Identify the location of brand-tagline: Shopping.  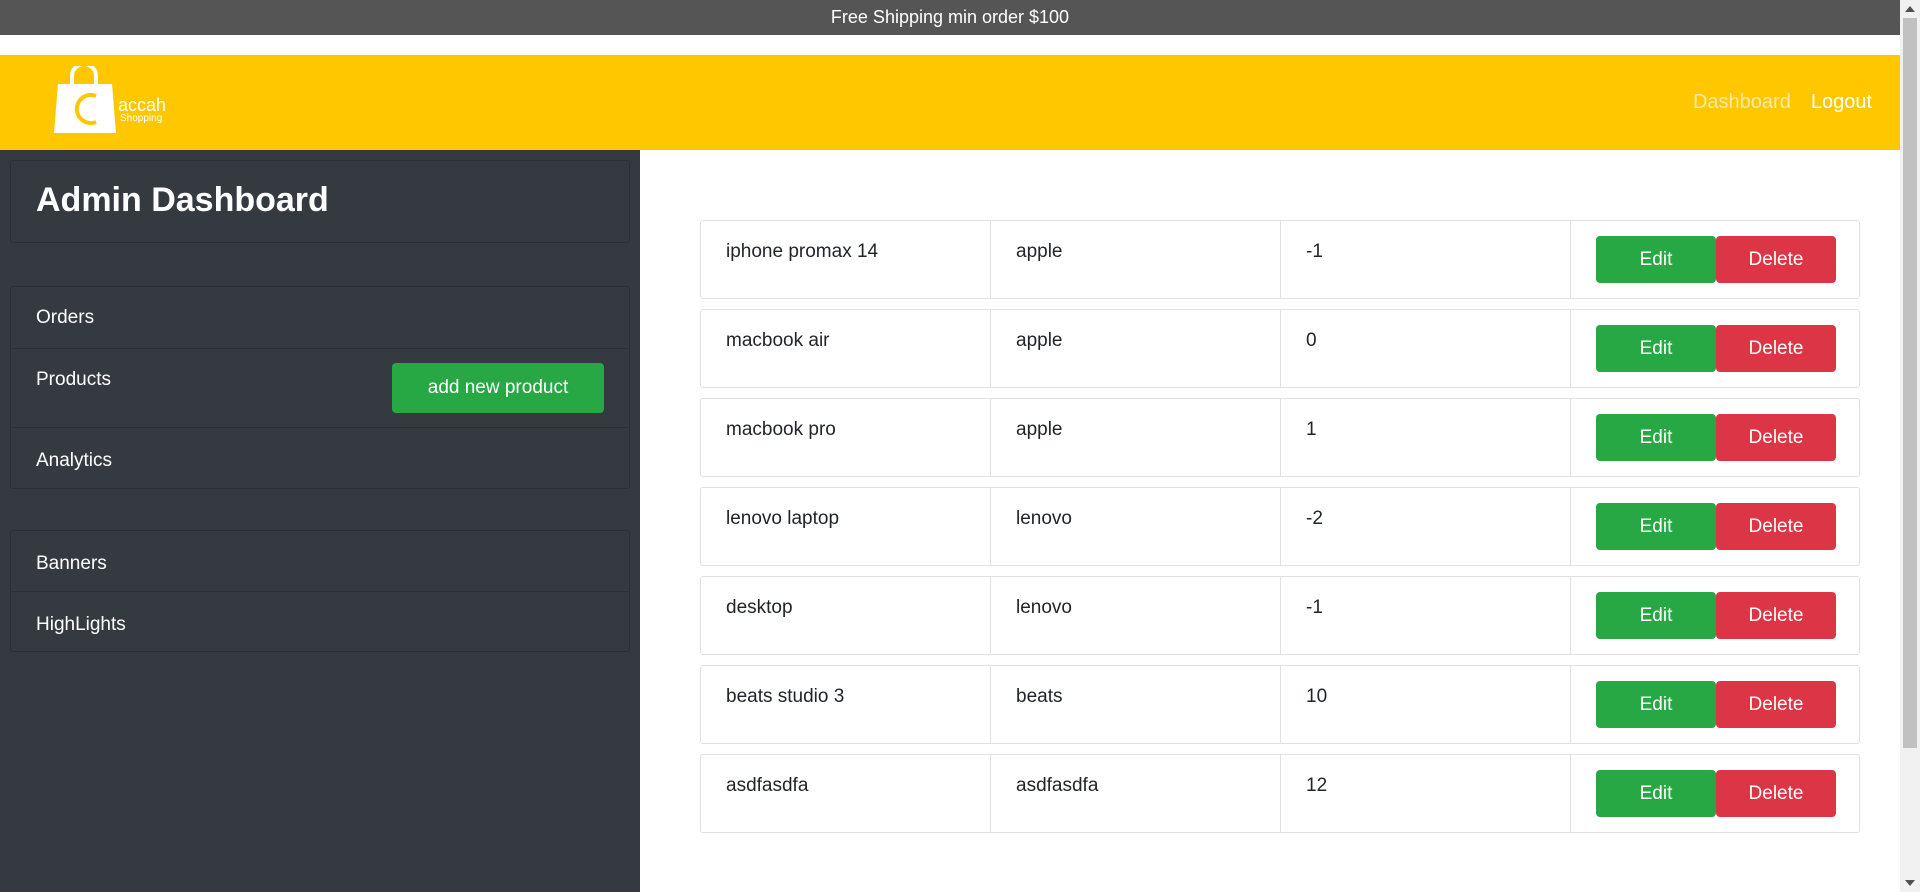
(141, 118).